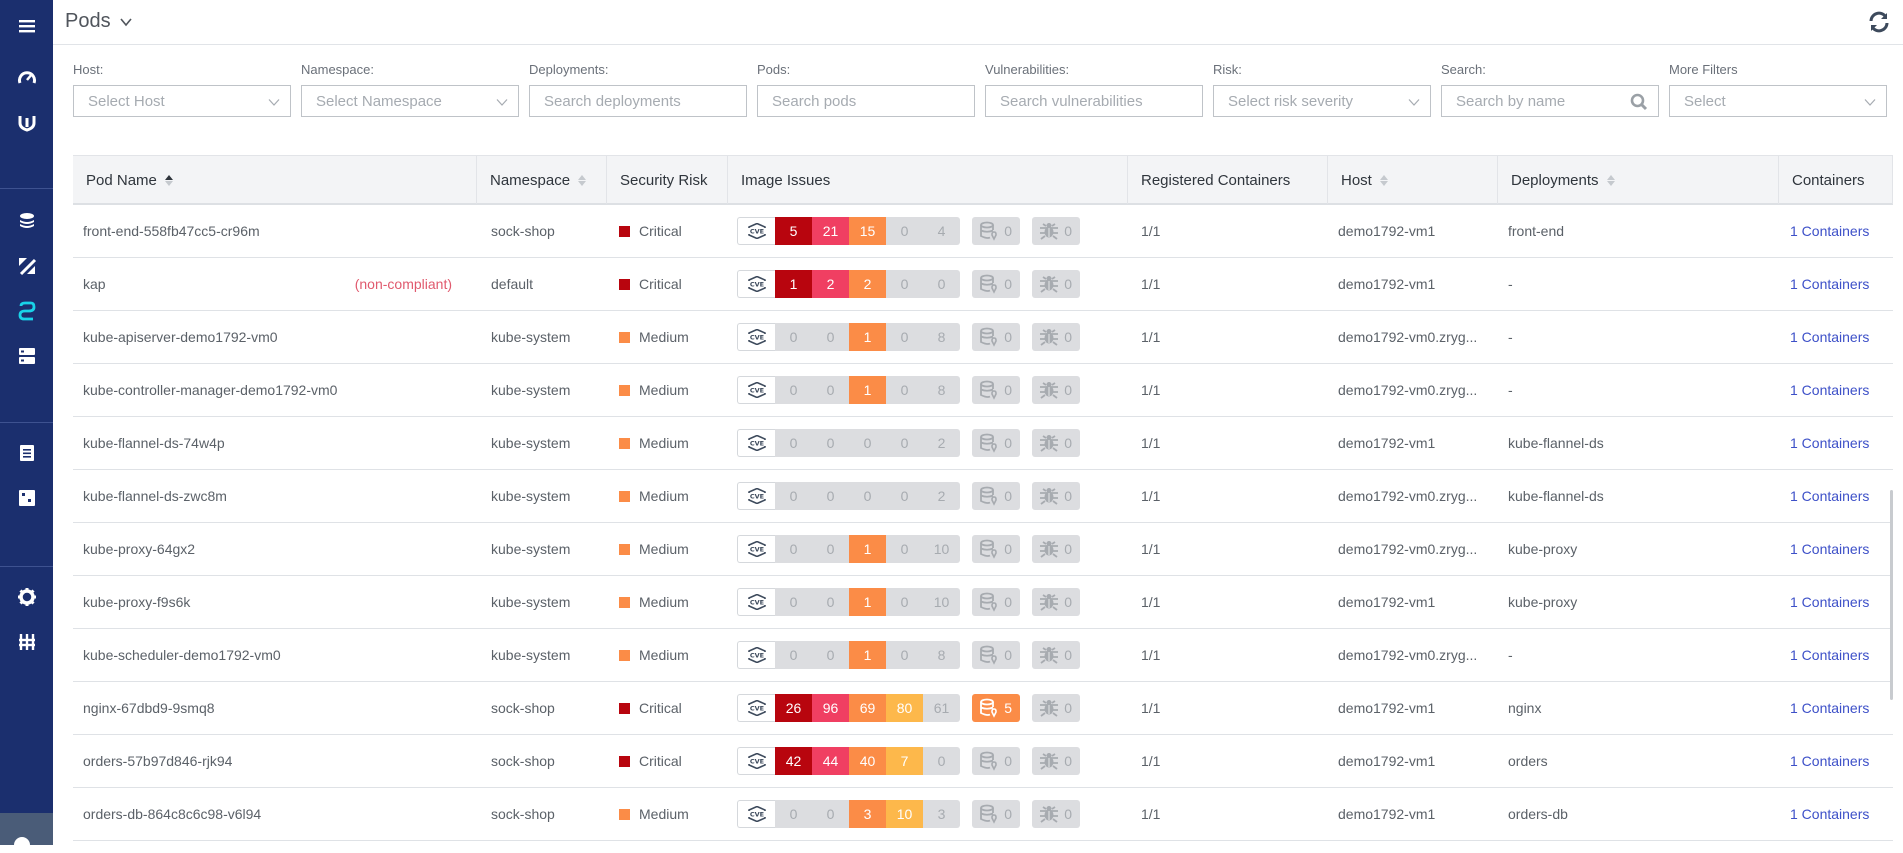 Image resolution: width=1903 pixels, height=853 pixels. What do you see at coordinates (867, 284) in the screenshot?
I see `cve-count-medium: 2` at bounding box center [867, 284].